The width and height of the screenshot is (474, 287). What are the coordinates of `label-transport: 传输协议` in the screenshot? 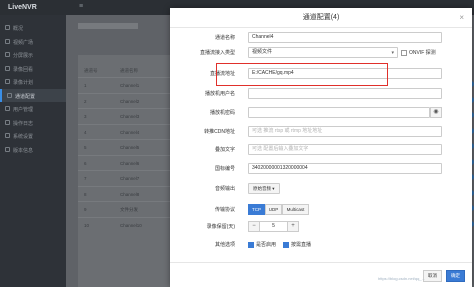 It's located at (224, 210).